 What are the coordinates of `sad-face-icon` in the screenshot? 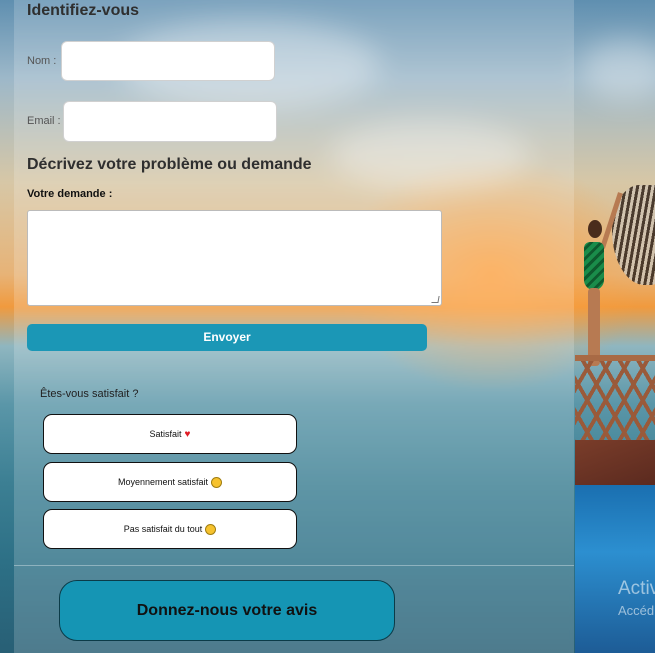 It's located at (211, 529).